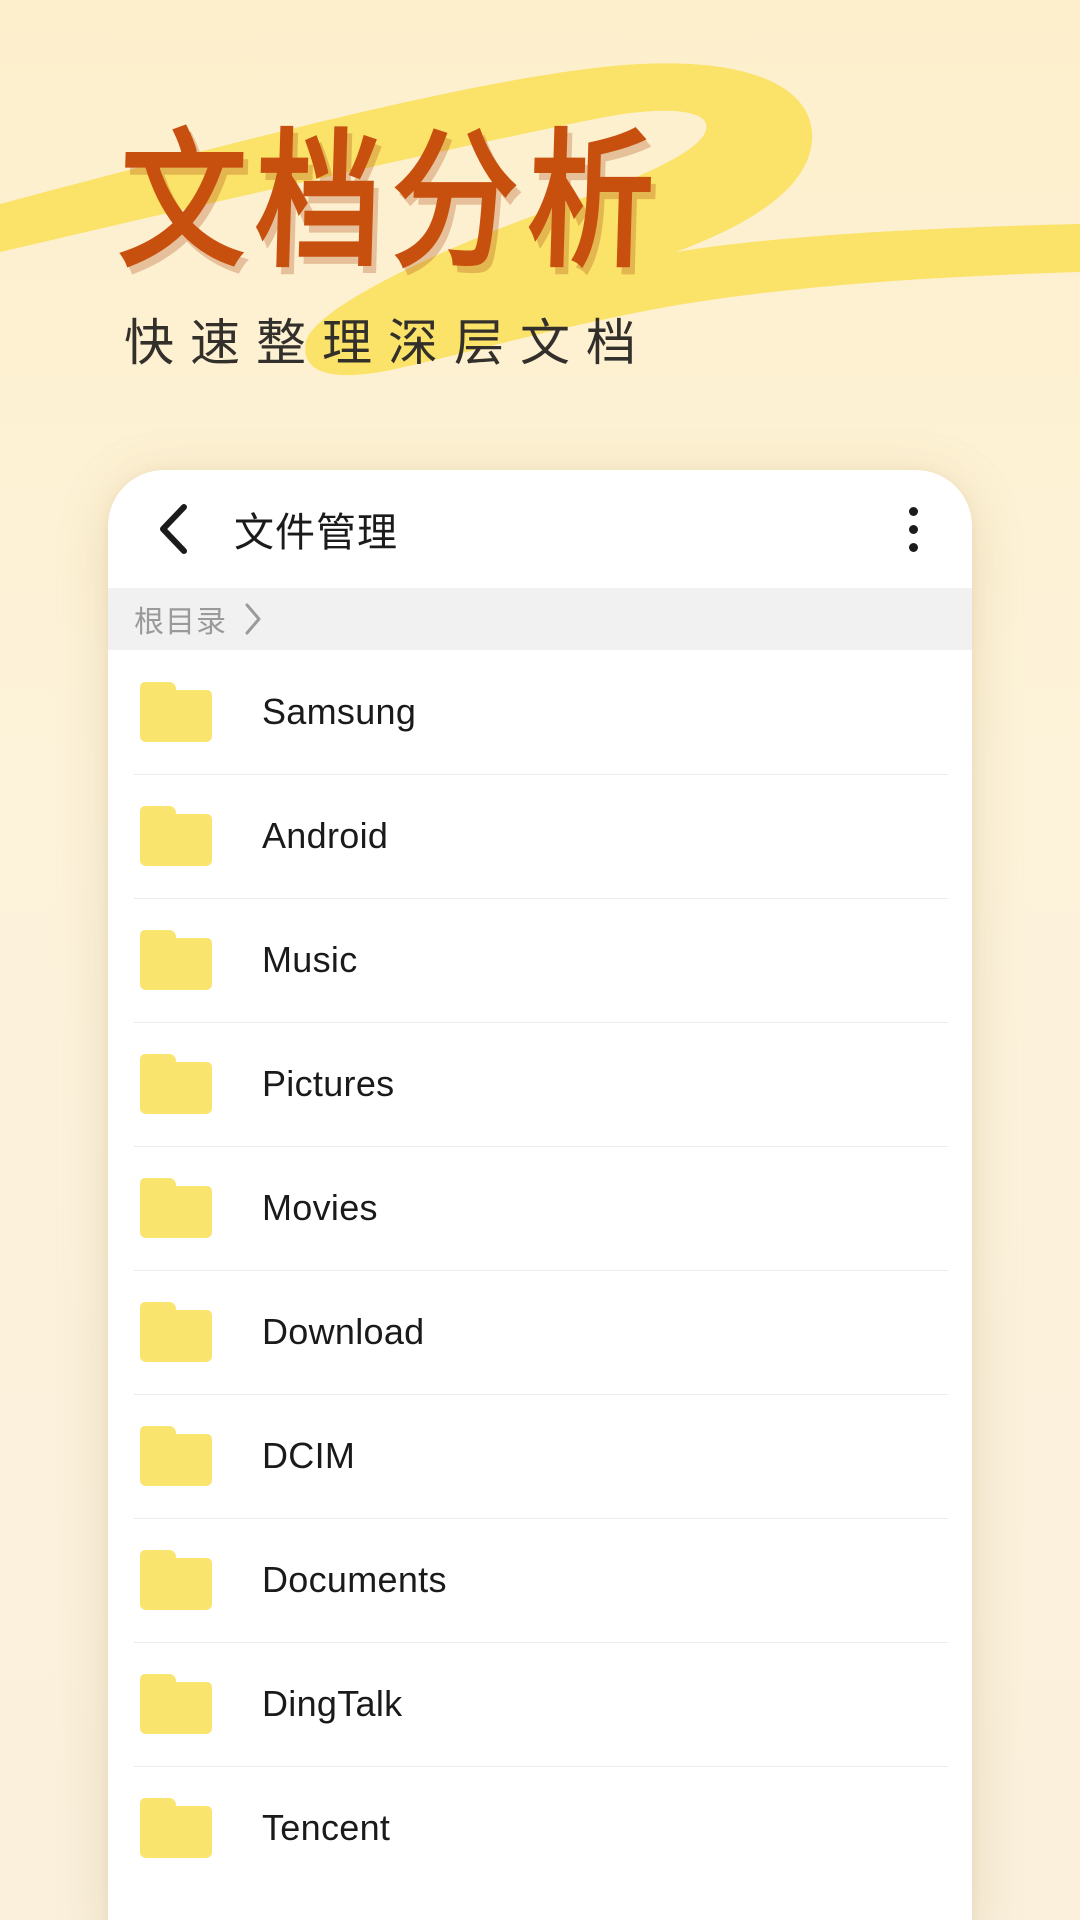 The image size is (1080, 1920). I want to click on file-name: Documents, so click(354, 1579).